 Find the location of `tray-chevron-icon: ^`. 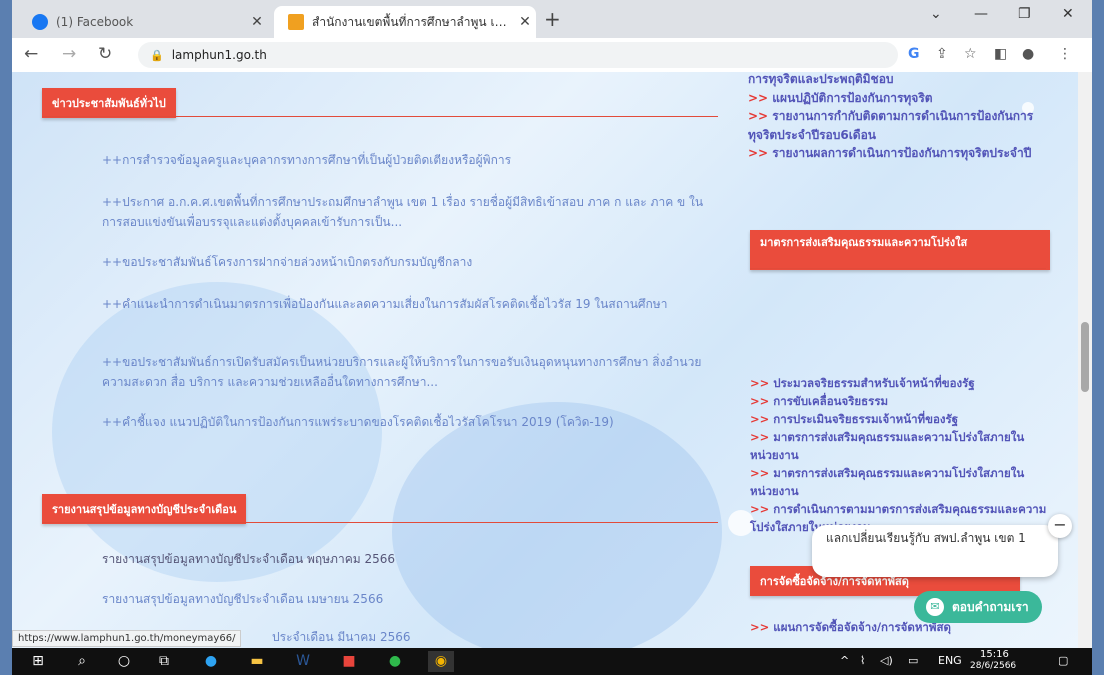

tray-chevron-icon: ^ is located at coordinates (844, 660).